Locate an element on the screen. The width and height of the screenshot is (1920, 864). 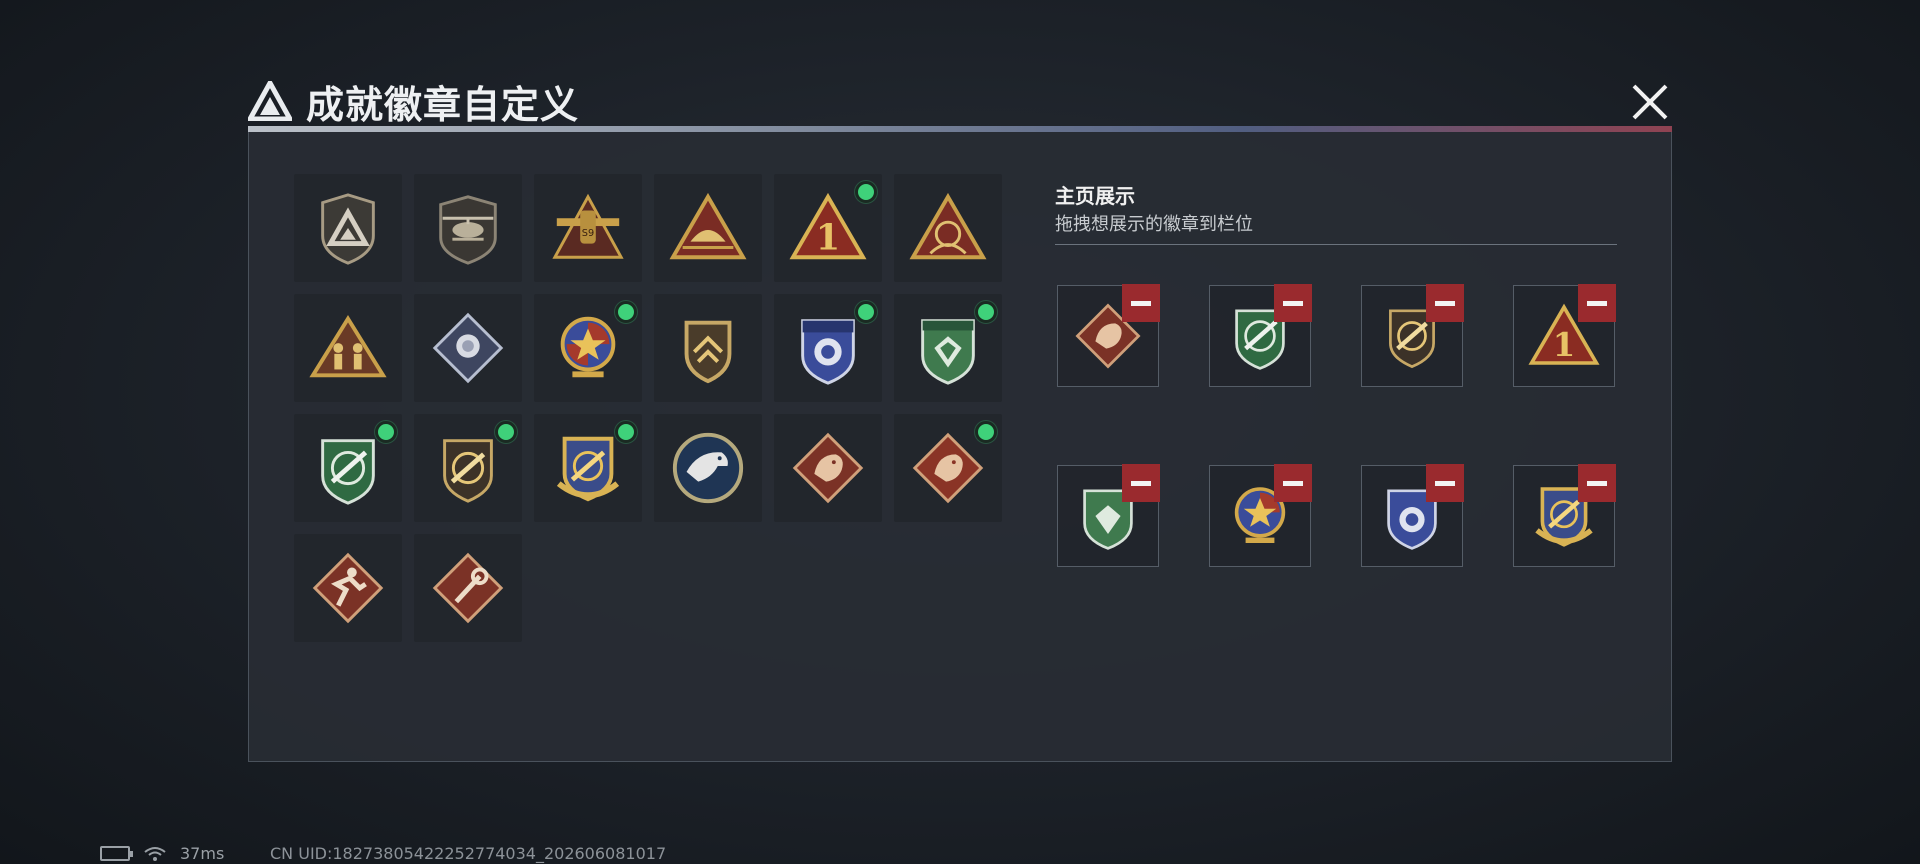
gold-rifle-shield-badge-icon is located at coordinates (588, 469).